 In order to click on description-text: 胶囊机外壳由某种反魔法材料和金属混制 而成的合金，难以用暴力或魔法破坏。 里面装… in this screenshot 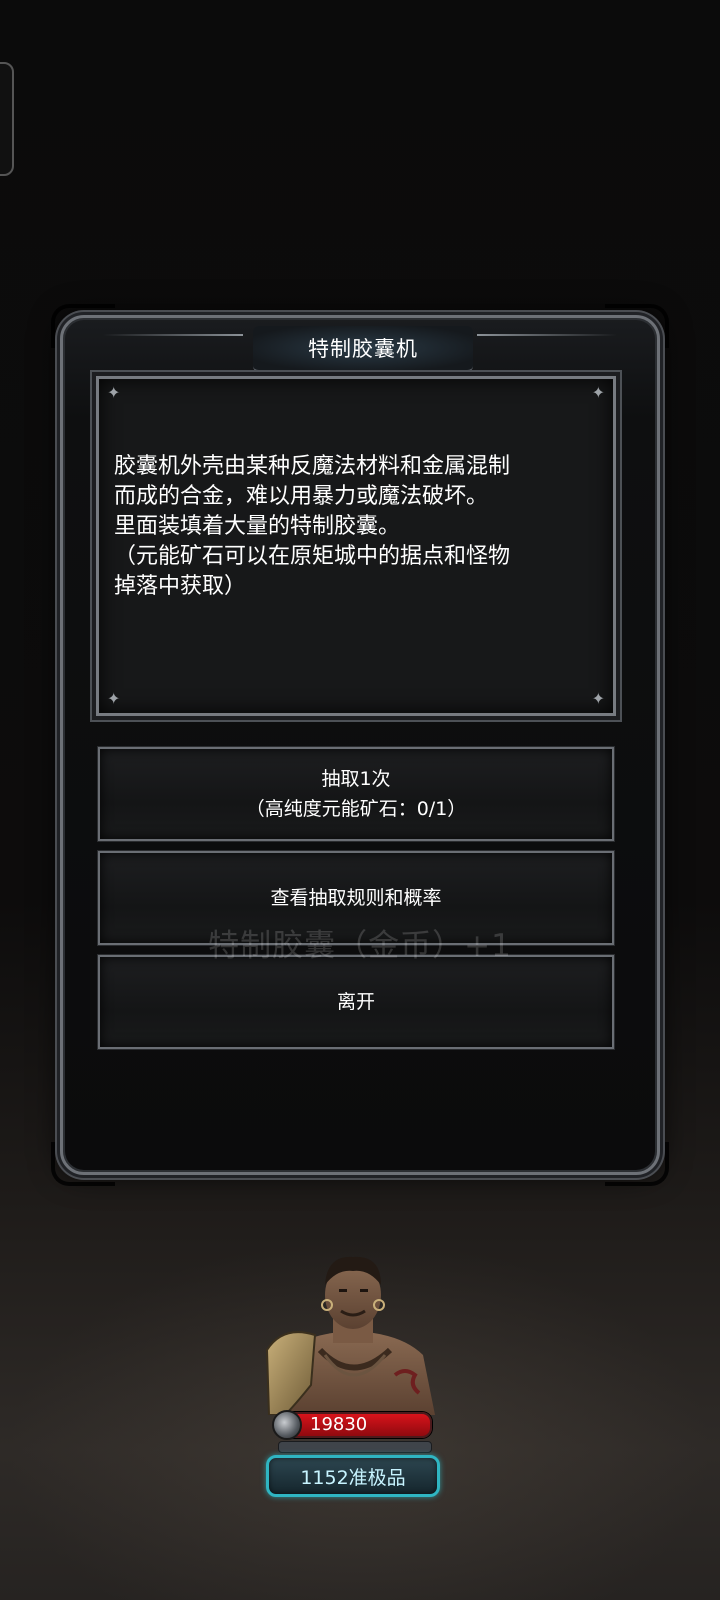, I will do `click(312, 526)`.